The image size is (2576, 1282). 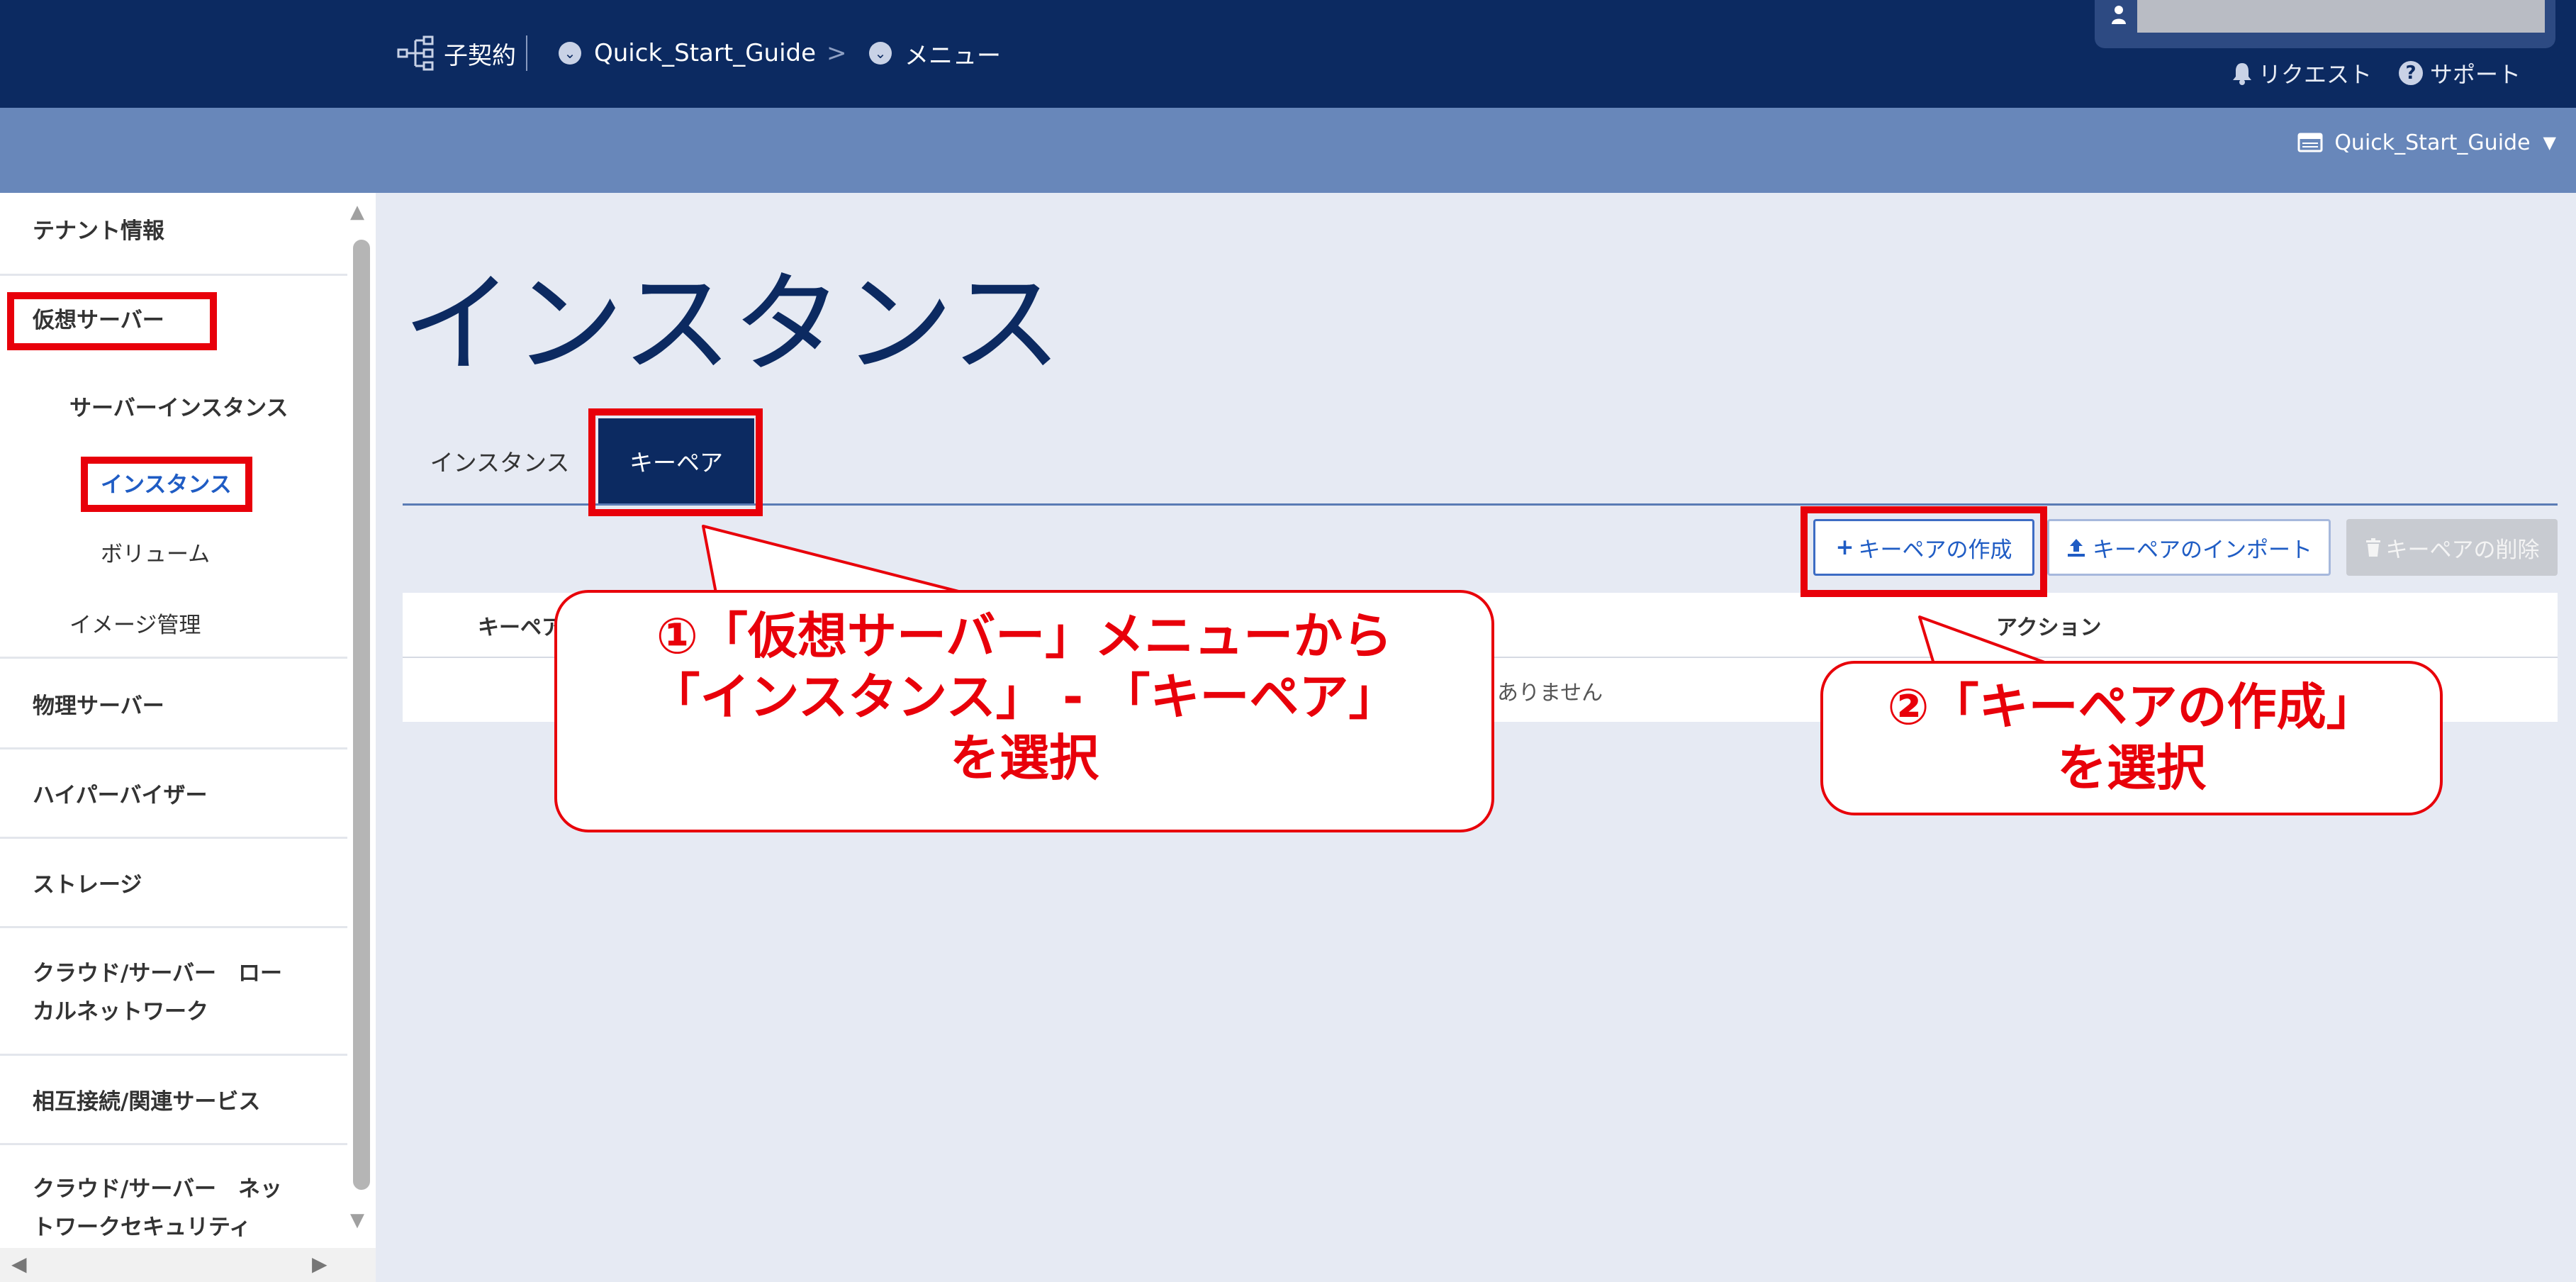 I want to click on breadcrumb-project-label: Quick_Start_Guide, so click(x=706, y=53).